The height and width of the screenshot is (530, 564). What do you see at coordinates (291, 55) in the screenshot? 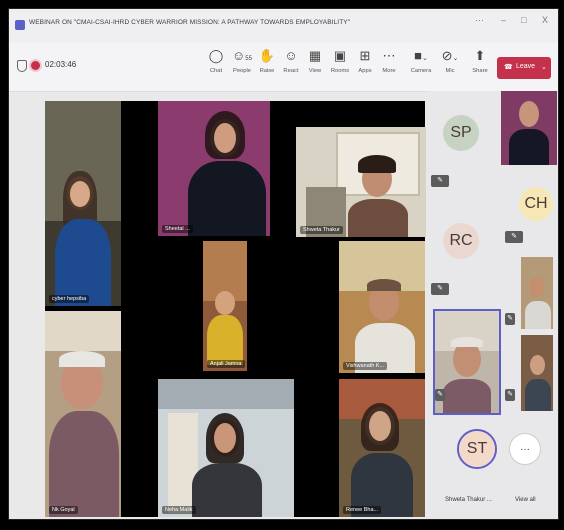
I see `smile-icon: ☺` at bounding box center [291, 55].